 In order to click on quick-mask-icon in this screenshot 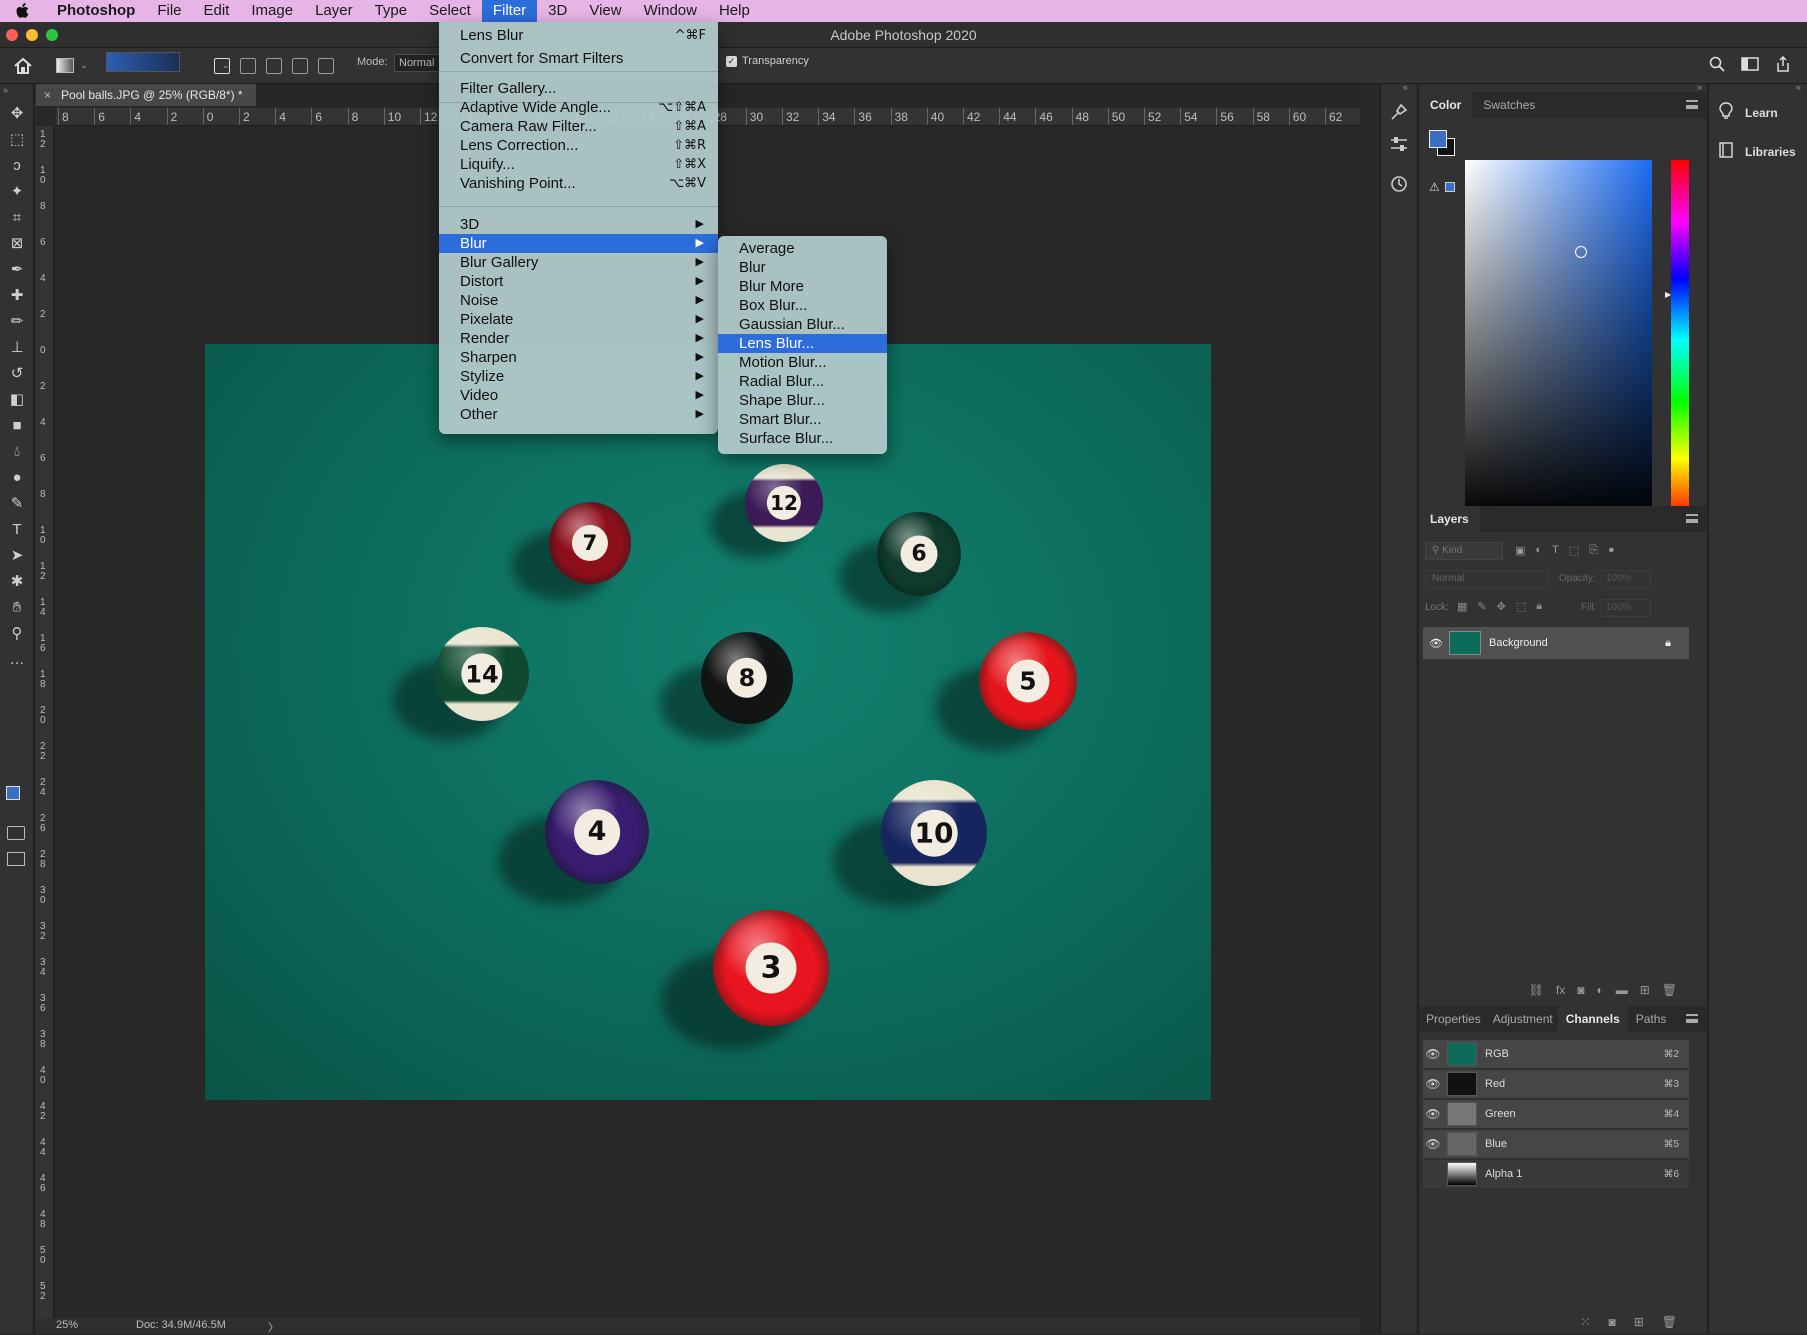, I will do `click(16, 833)`.